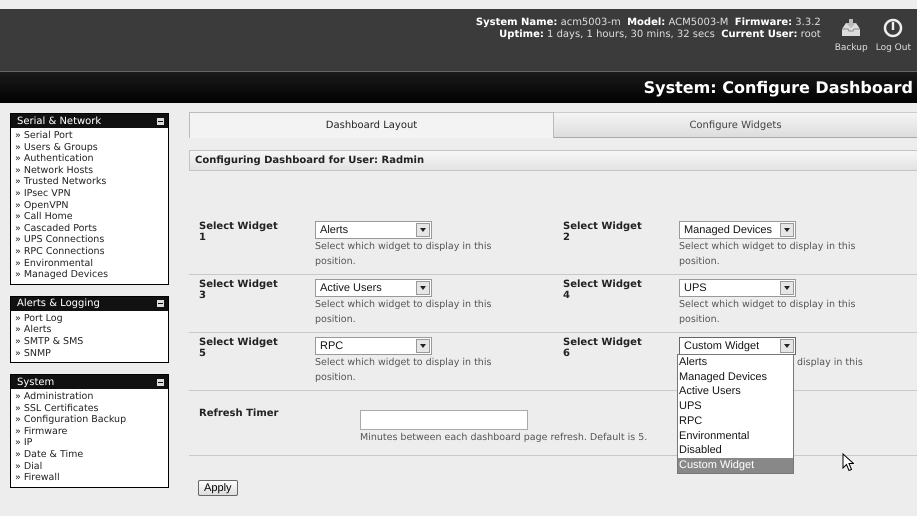 Image resolution: width=917 pixels, height=516 pixels. What do you see at coordinates (91, 136) in the screenshot?
I see `sidebar-link: » Serial Port` at bounding box center [91, 136].